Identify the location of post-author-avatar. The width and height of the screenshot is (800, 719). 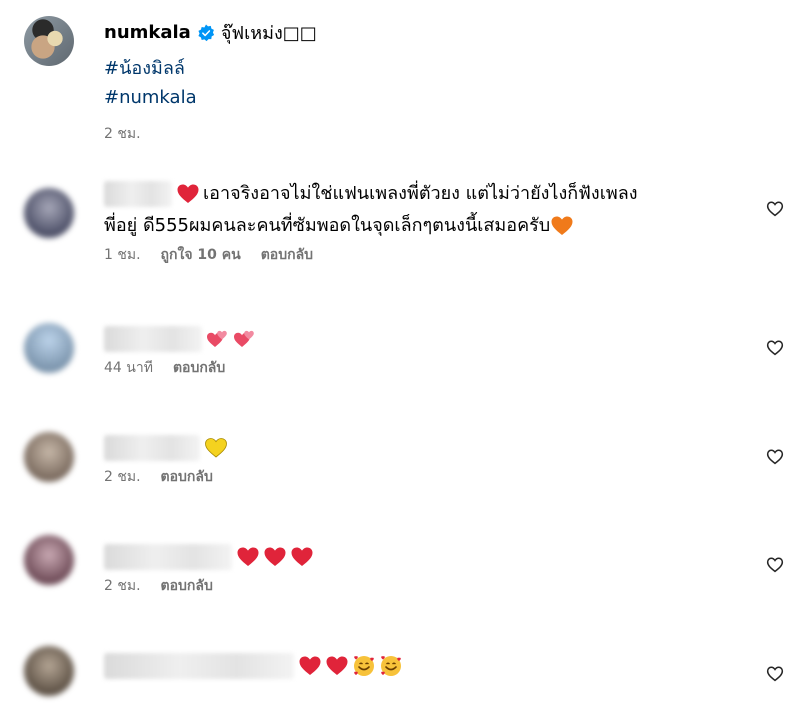
(49, 41).